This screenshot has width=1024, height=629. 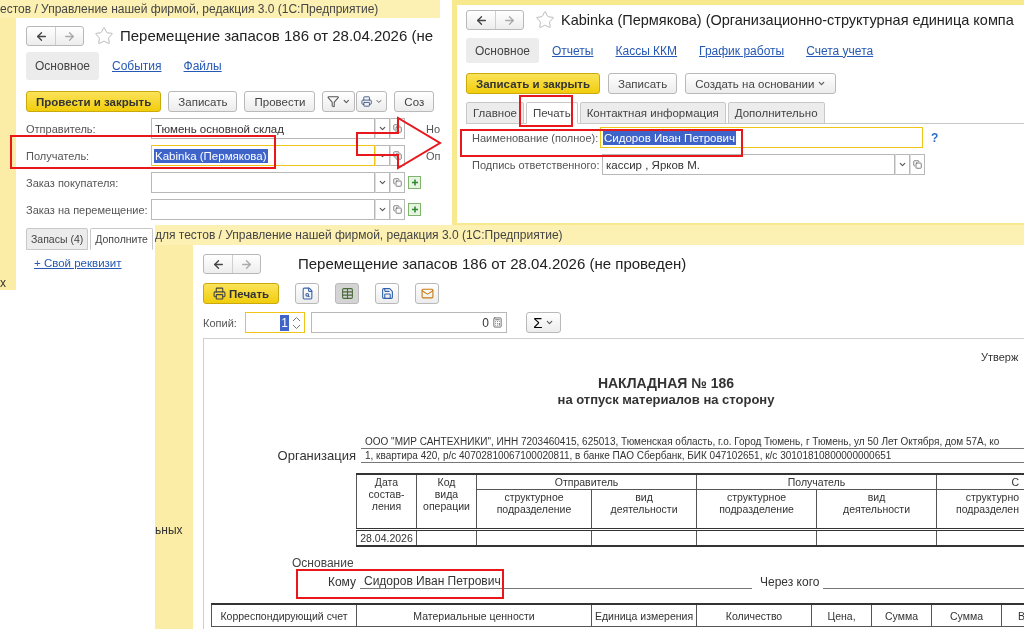 What do you see at coordinates (573, 50) in the screenshot?
I see `section-link: Отчеты` at bounding box center [573, 50].